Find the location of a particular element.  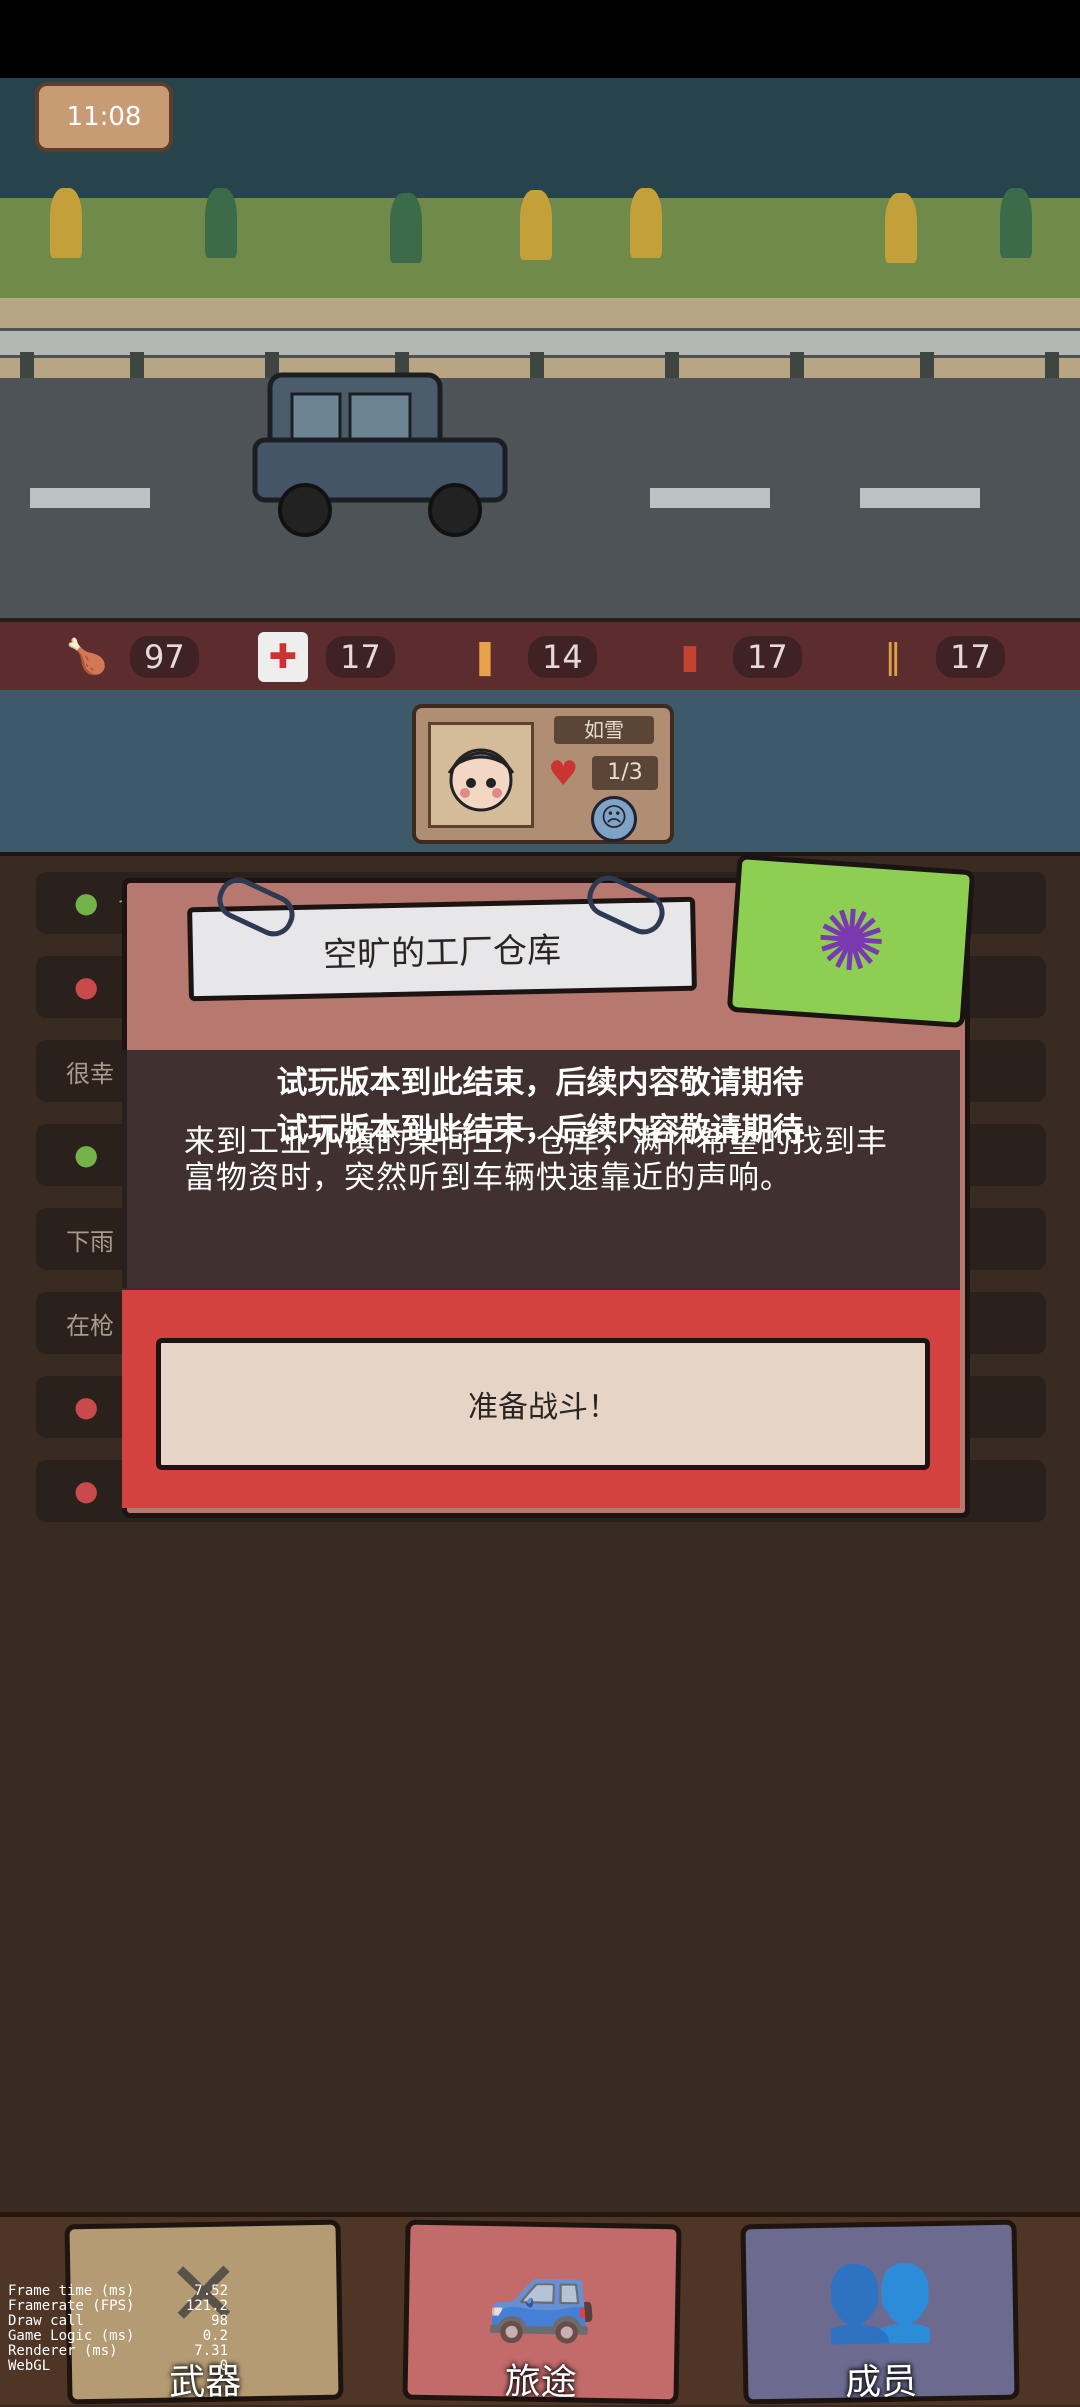

health-value: 1/3 is located at coordinates (625, 773).